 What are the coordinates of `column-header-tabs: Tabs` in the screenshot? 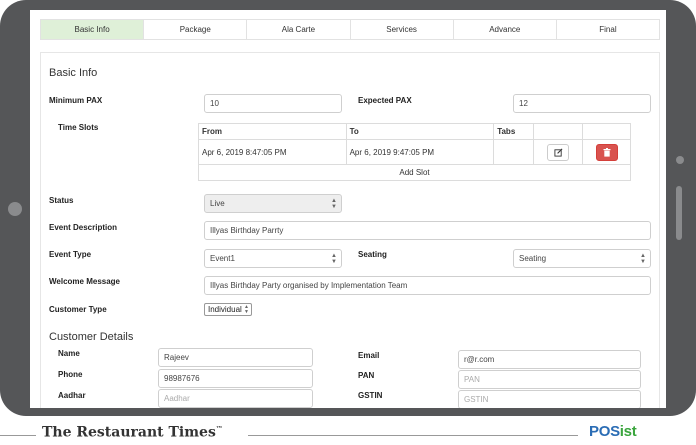 It's located at (514, 131).